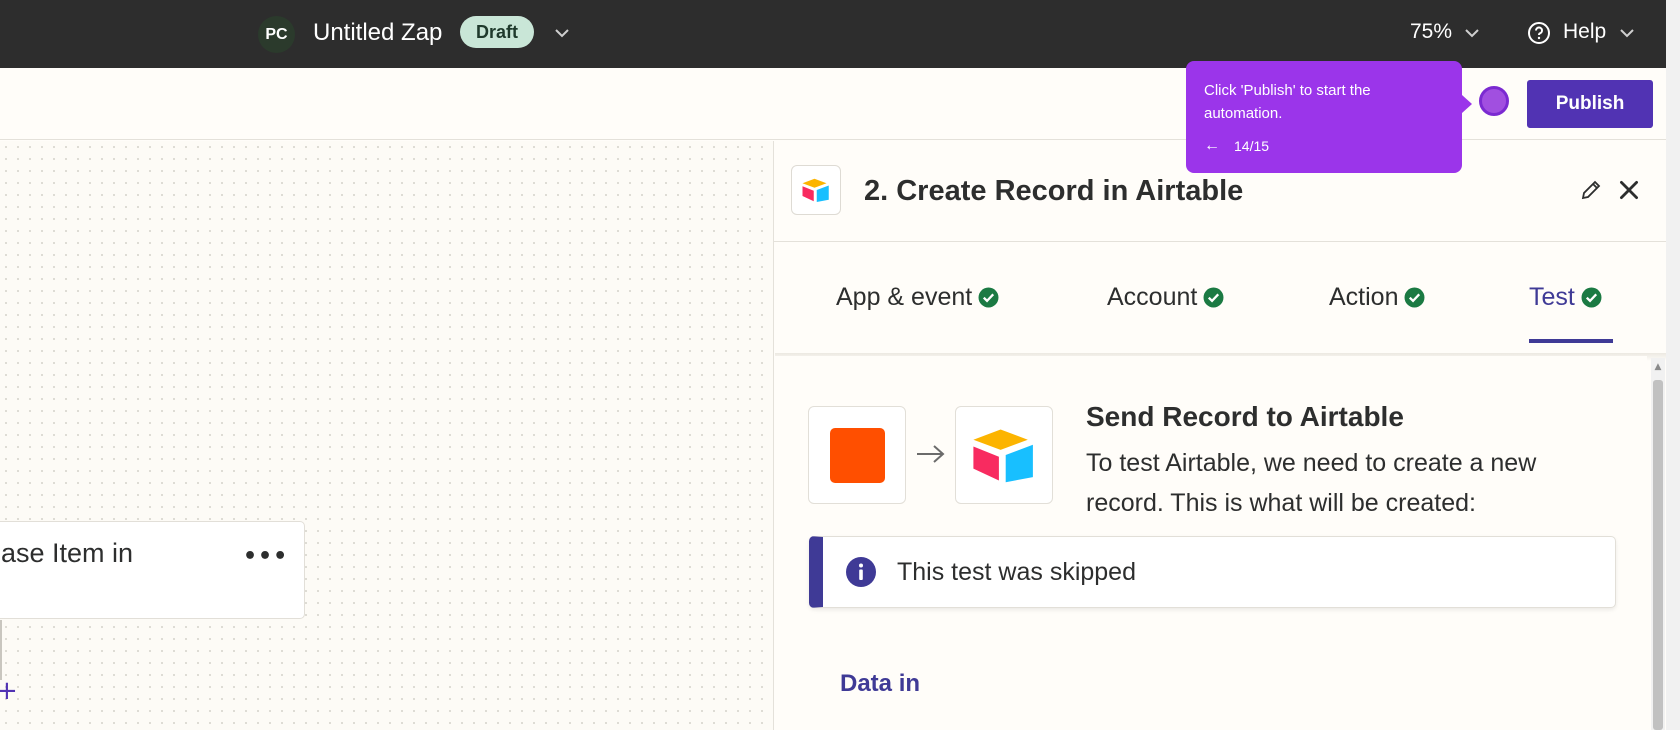 Image resolution: width=1680 pixels, height=730 pixels. What do you see at coordinates (1252, 146) in the screenshot?
I see `tooltip-step-counter: 14/15` at bounding box center [1252, 146].